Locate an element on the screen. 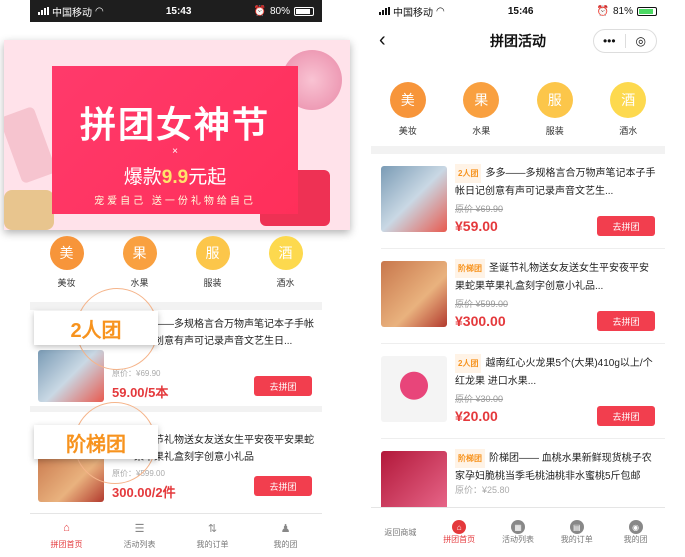 The image size is (685, 557). list-icon: ☰ is located at coordinates (139, 528).